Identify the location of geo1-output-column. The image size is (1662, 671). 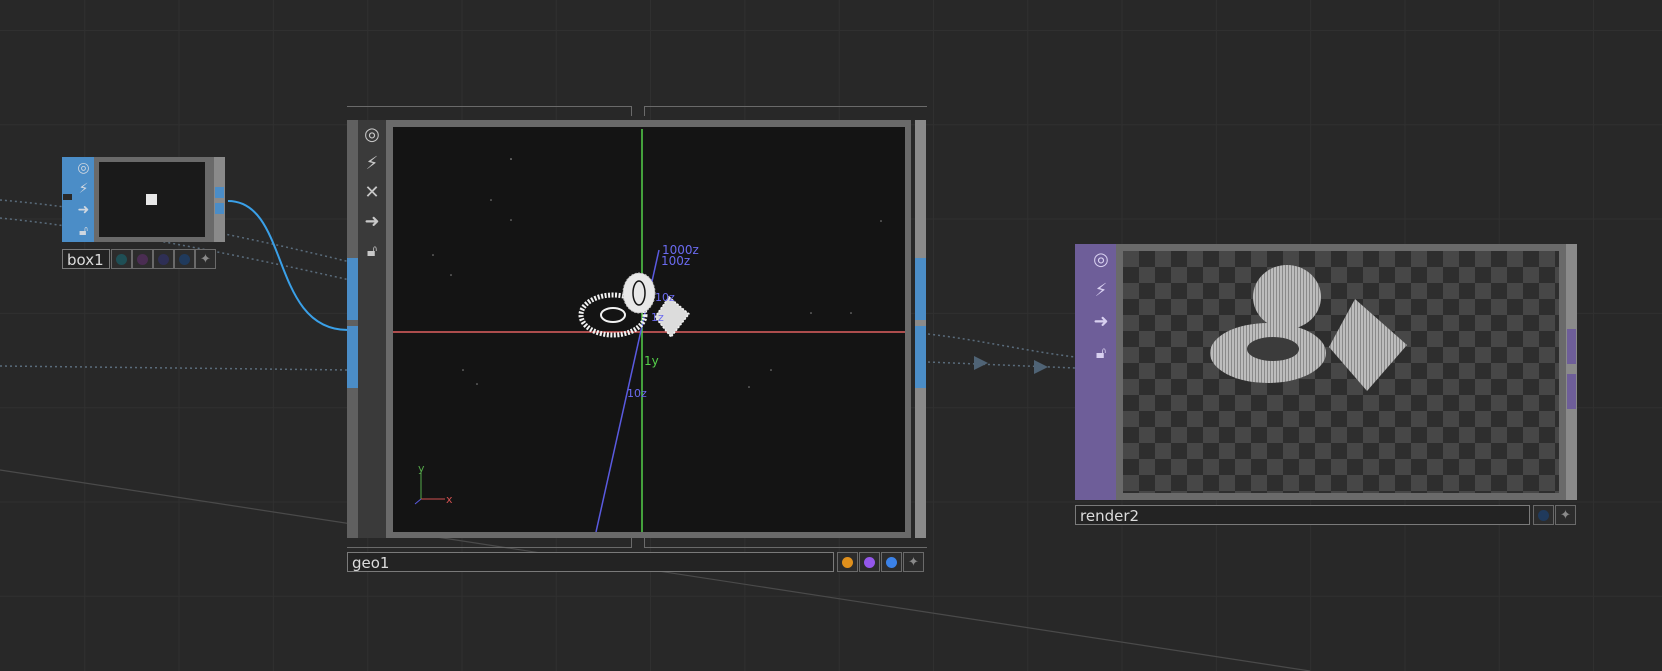
(920, 329).